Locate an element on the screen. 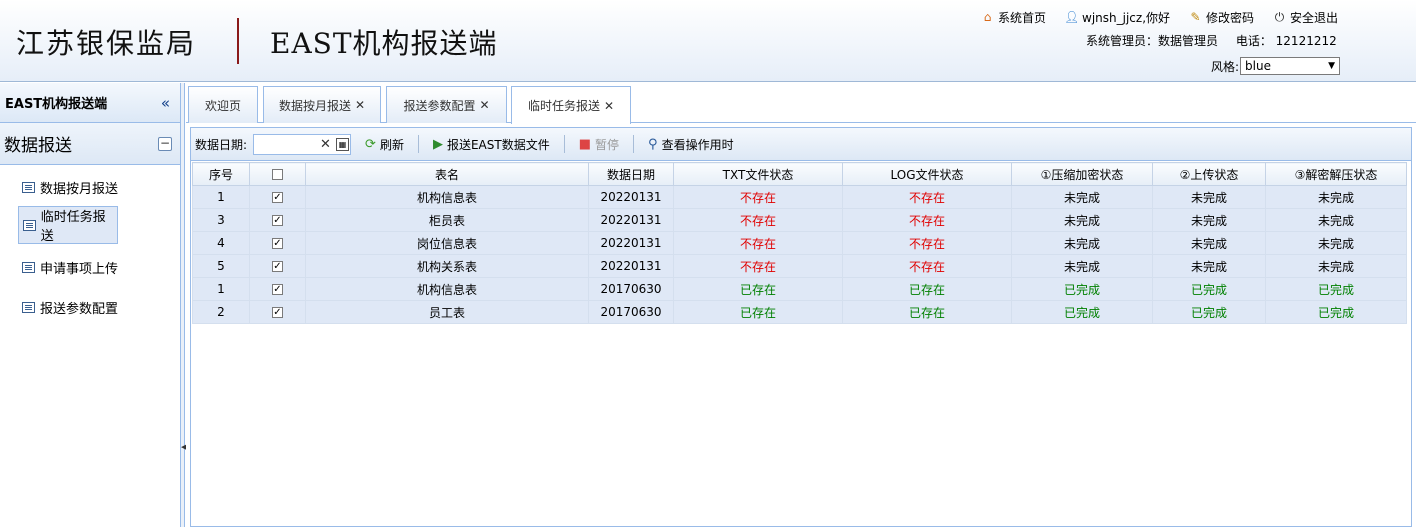  tab-welcome: 欢迎页 is located at coordinates (223, 104).